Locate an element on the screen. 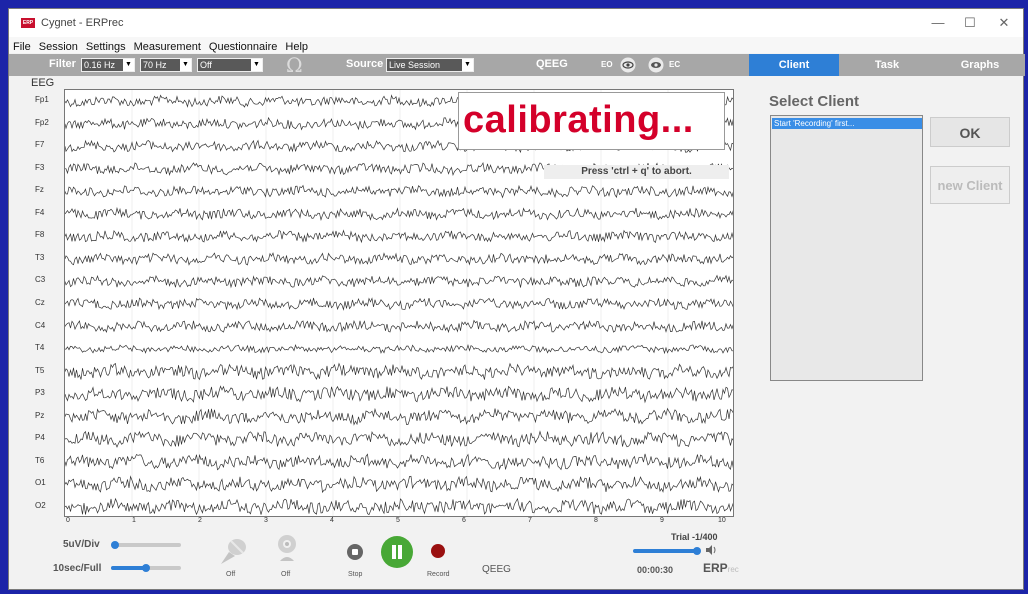  channel-label: P3 is located at coordinates (40, 393).